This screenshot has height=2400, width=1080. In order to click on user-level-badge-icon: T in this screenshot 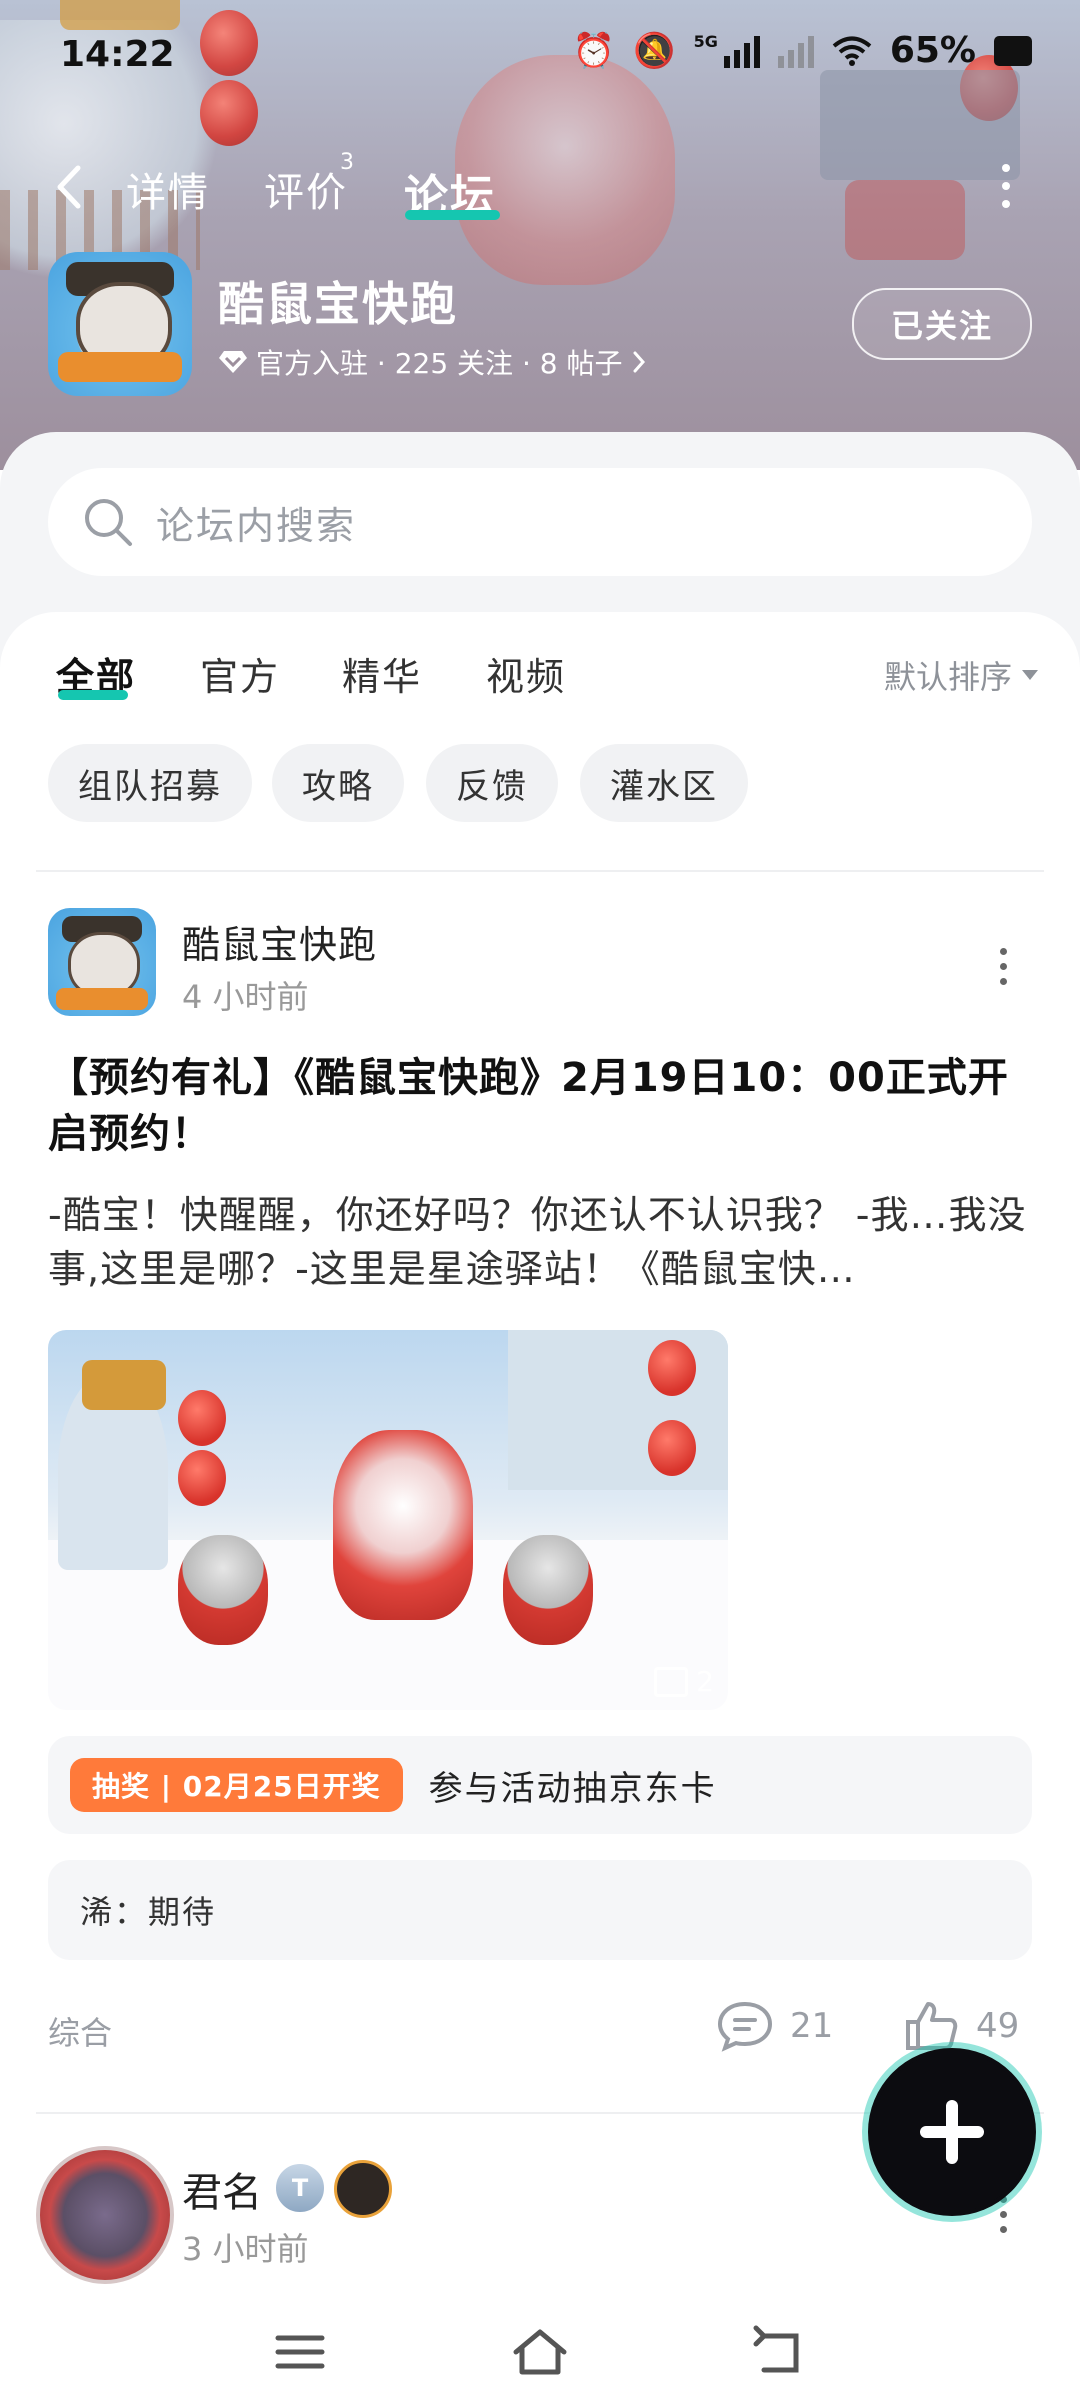, I will do `click(300, 2188)`.